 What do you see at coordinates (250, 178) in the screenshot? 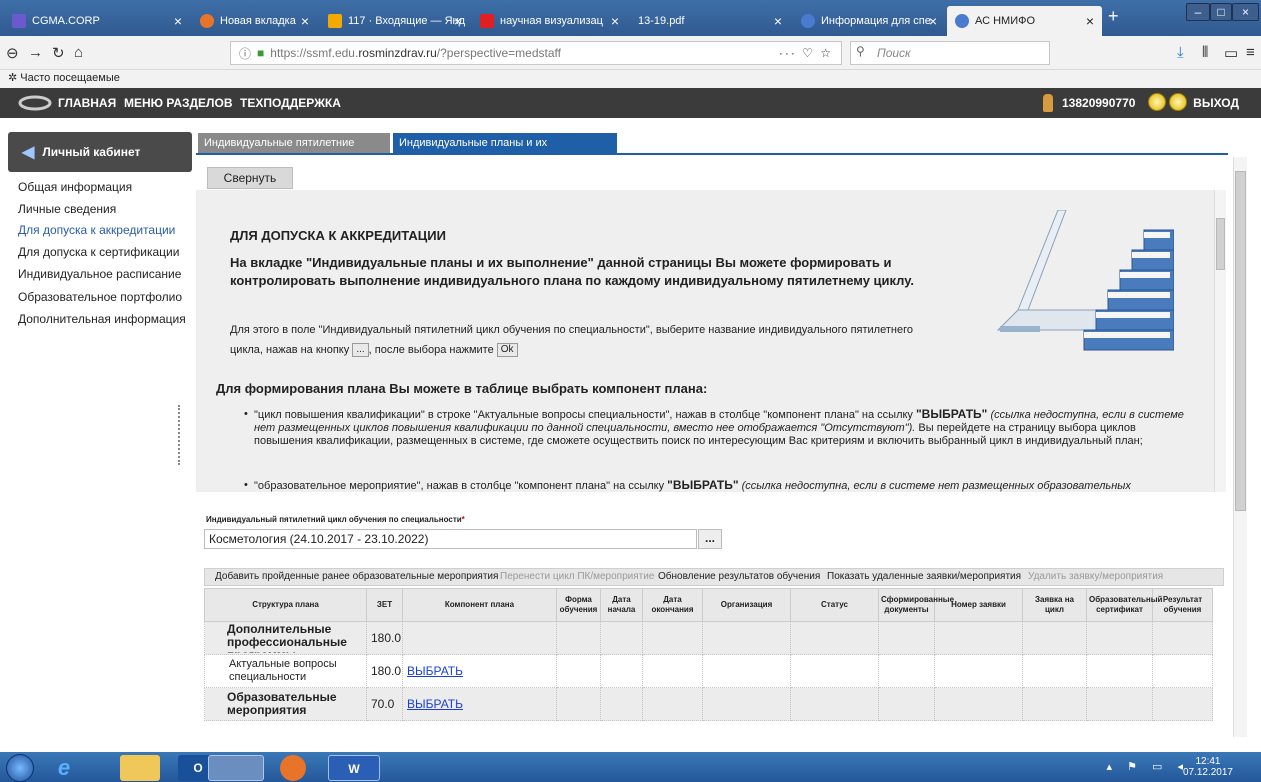
I see `collapse-button: Свернуть` at bounding box center [250, 178].